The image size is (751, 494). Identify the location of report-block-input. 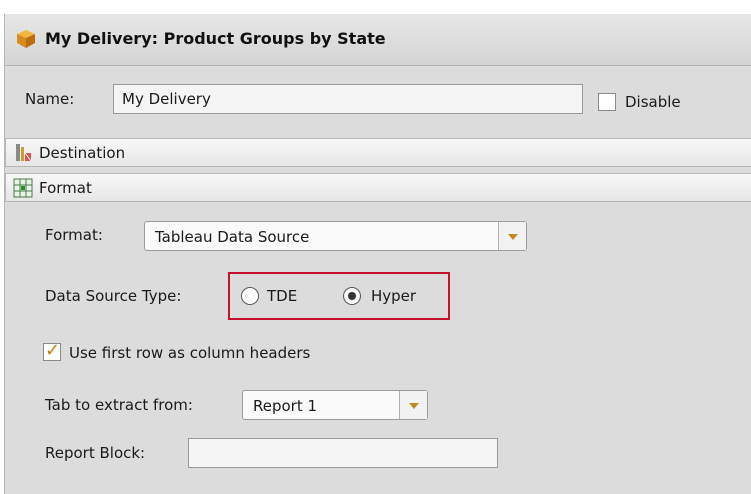
(343, 453).